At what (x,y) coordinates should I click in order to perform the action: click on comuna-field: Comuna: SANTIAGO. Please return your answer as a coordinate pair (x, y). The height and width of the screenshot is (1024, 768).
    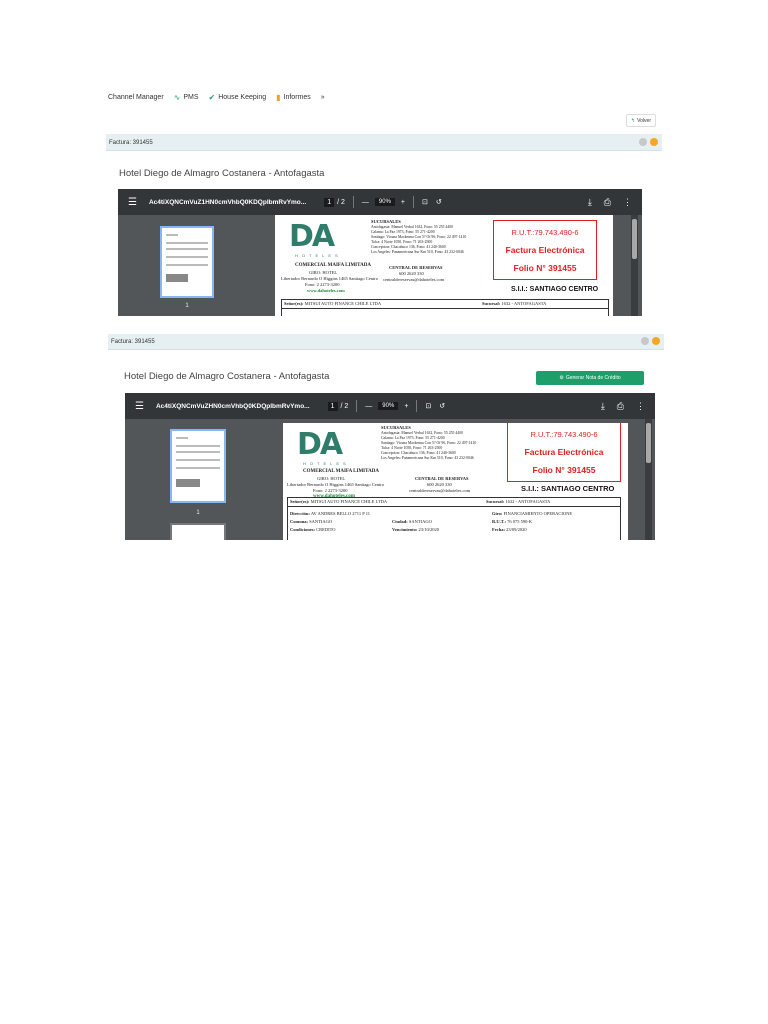
    Looking at the image, I should click on (311, 521).